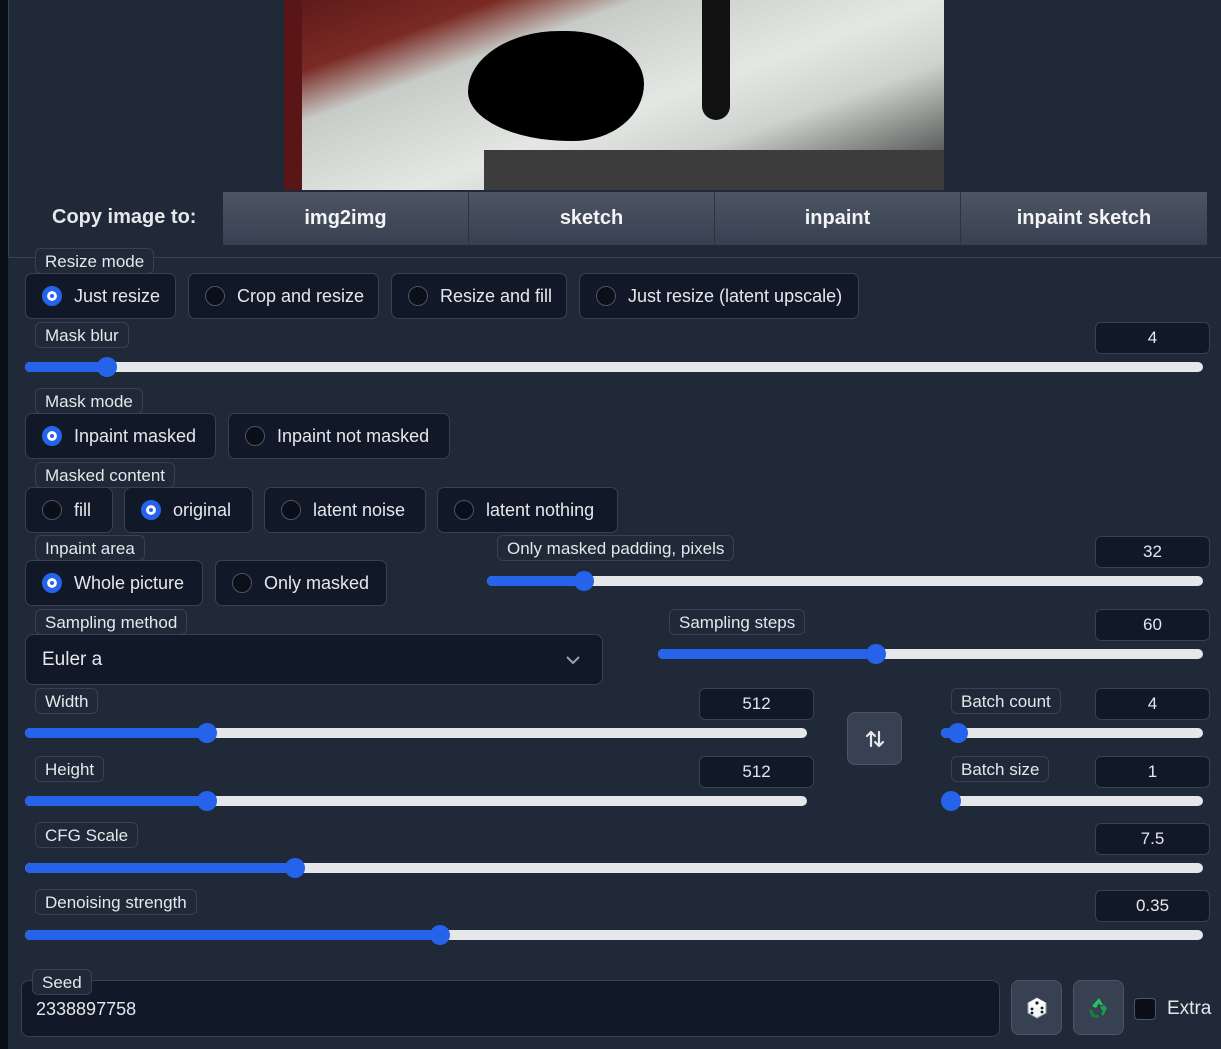  What do you see at coordinates (62, 982) in the screenshot?
I see `seed-label: Seed` at bounding box center [62, 982].